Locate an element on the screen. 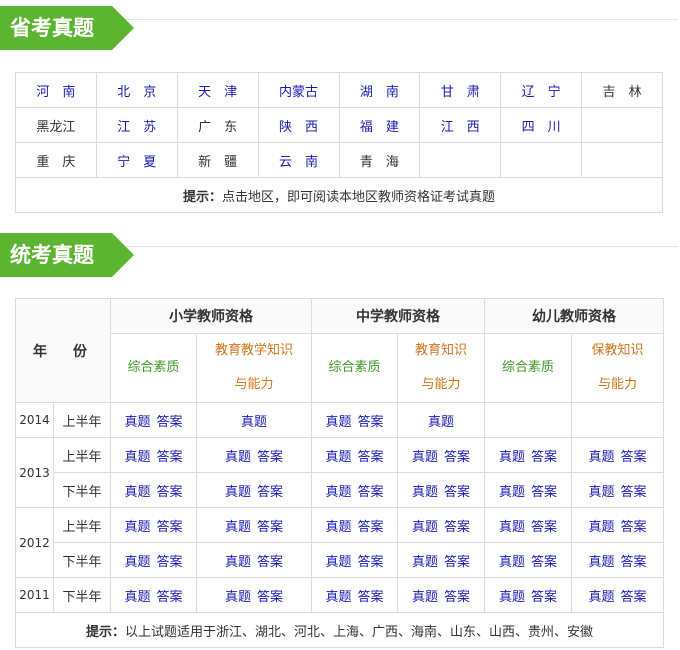  tip-text: 以上试题适用于浙江、湖北、河北、上海、广西、海南、山东、山西、贵州、安徽 is located at coordinates (359, 632).